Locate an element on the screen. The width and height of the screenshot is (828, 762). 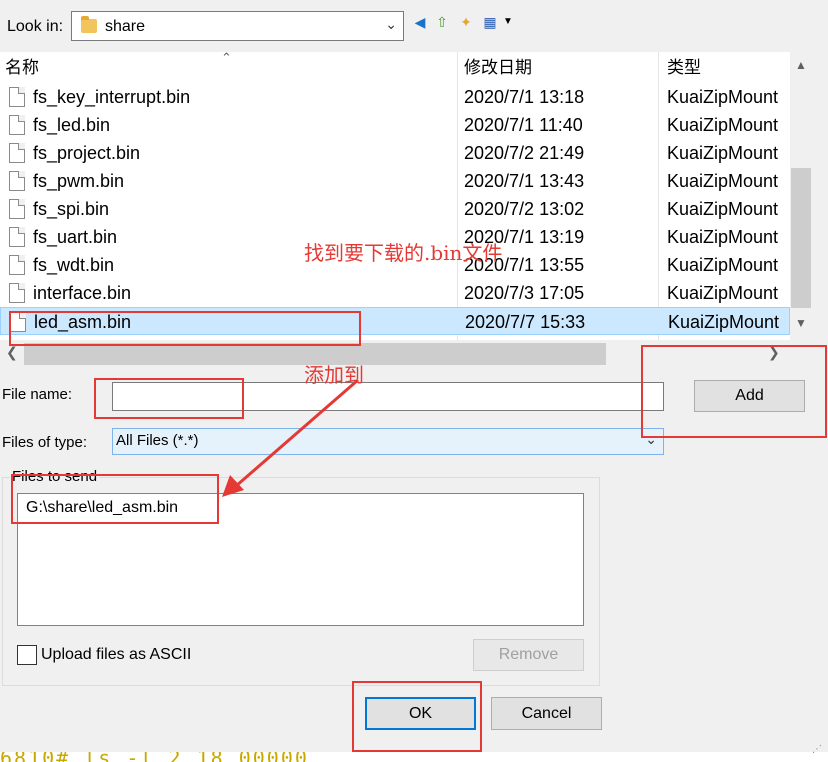
look-in-label: Look in: is located at coordinates (35, 26).